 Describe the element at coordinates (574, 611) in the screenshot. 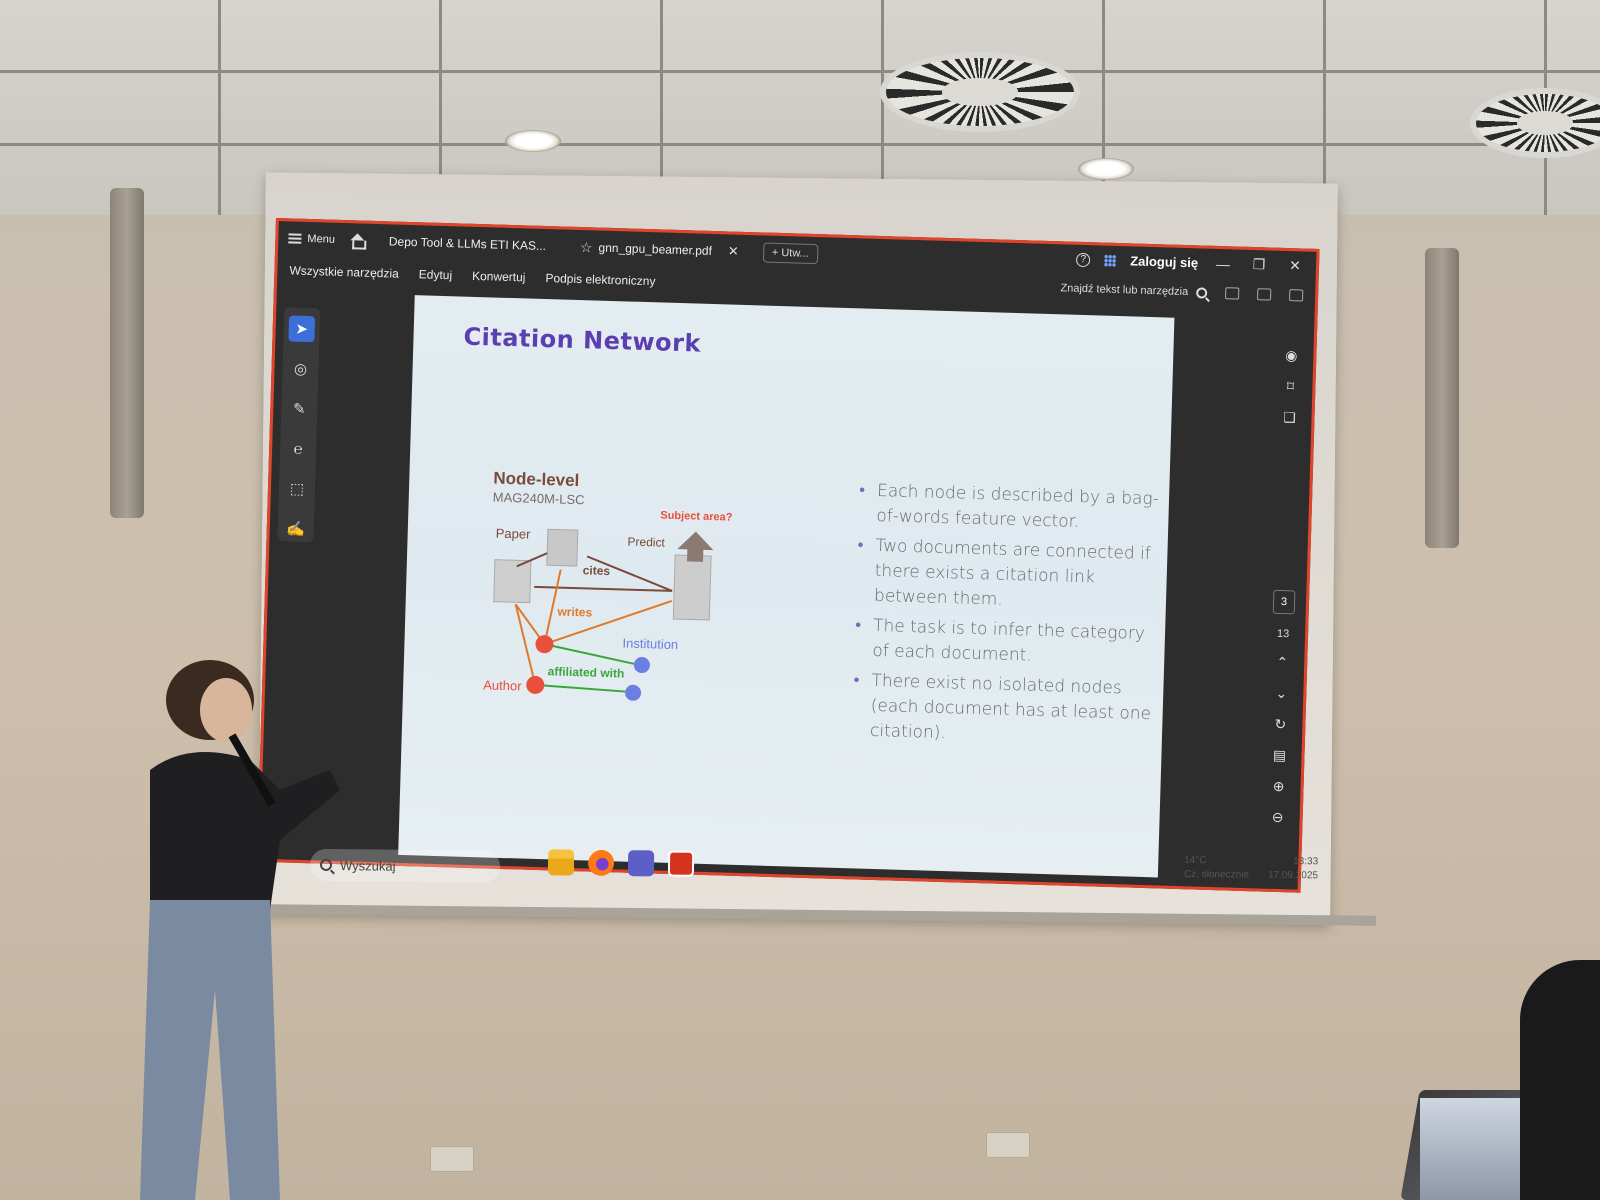

I see `writes-label: writes` at that location.